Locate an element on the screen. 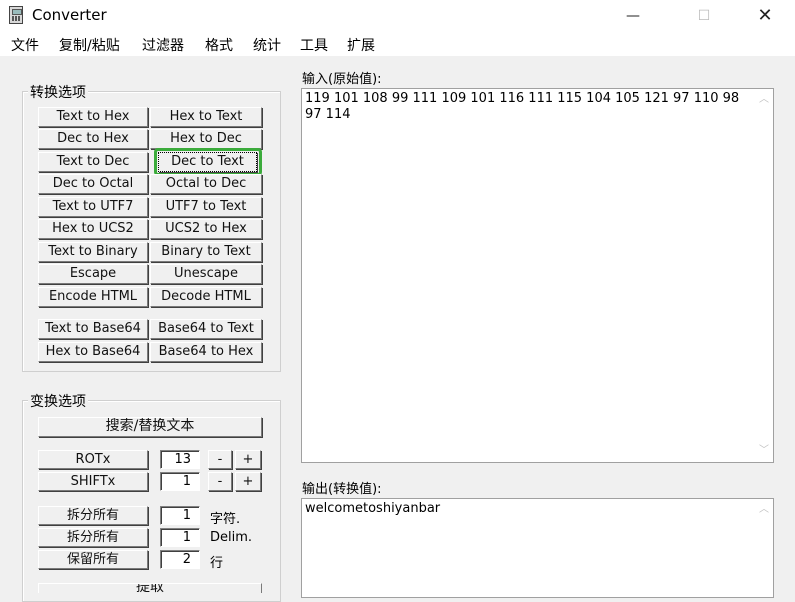  rot-value-field: 13 is located at coordinates (180, 459).